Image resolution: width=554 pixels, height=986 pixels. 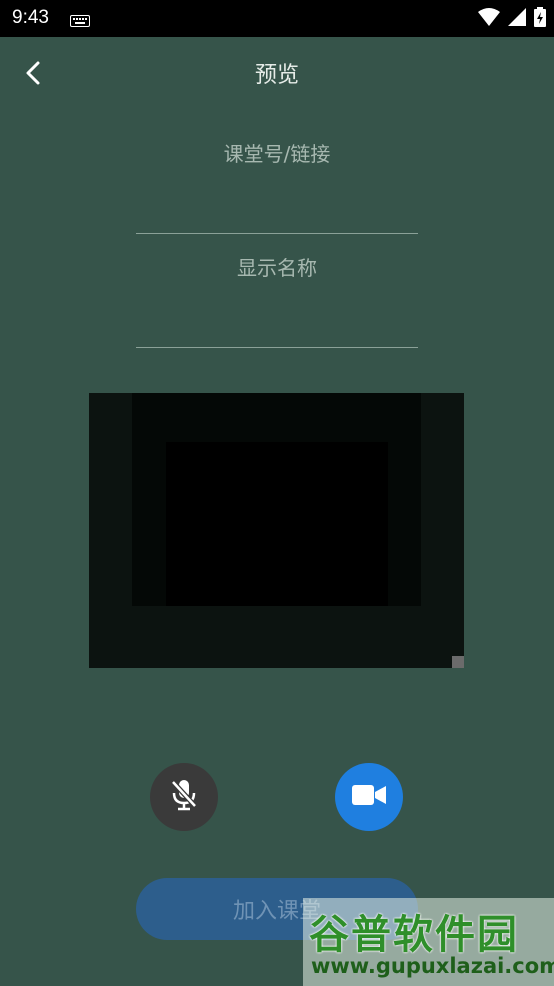 I want to click on battery-icon, so click(x=540, y=19).